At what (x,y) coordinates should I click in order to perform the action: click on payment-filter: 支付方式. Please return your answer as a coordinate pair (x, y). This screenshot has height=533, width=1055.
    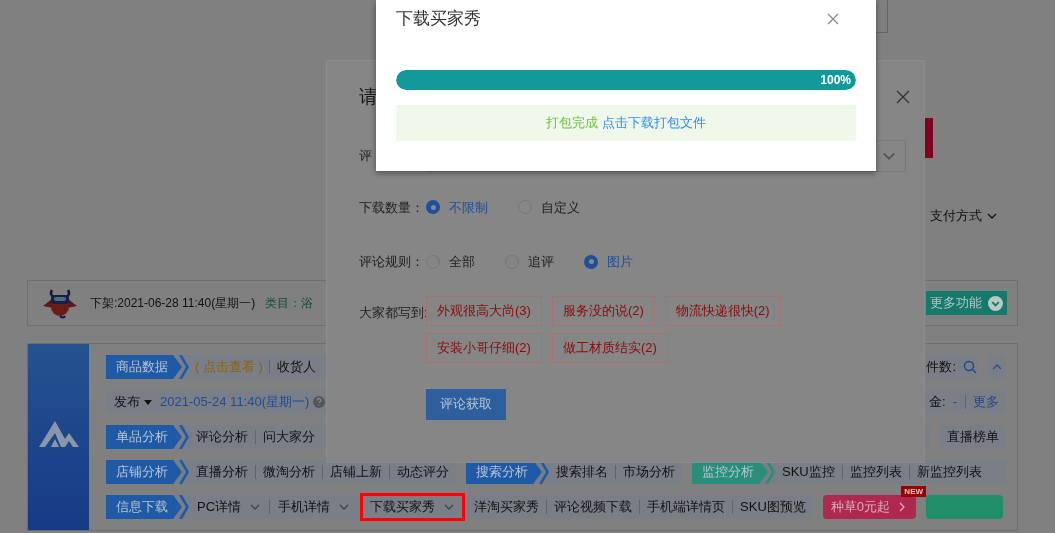
    Looking at the image, I should click on (964, 216).